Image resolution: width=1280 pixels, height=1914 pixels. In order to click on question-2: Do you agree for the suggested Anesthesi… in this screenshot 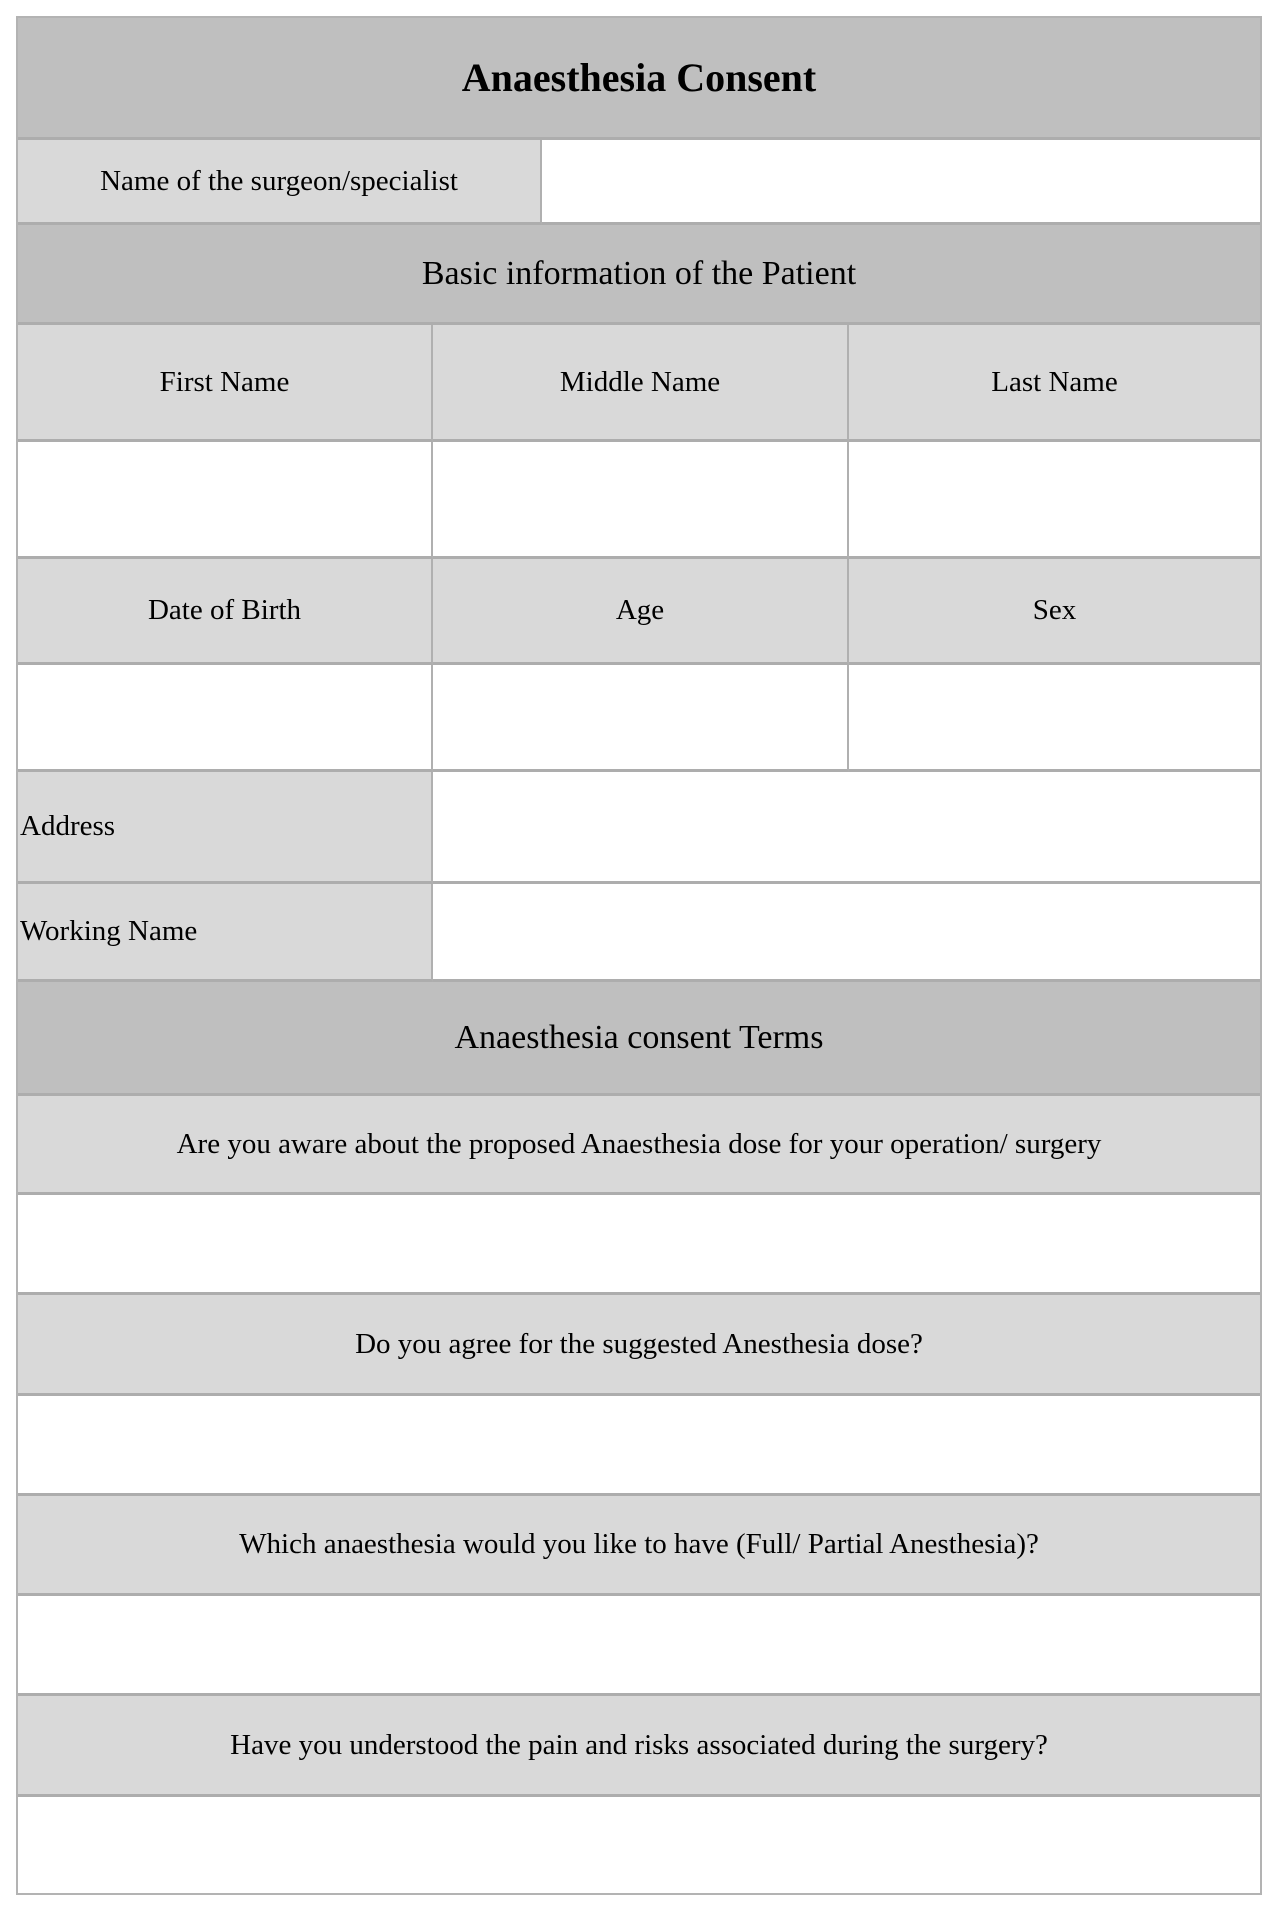, I will do `click(639, 1345)`.